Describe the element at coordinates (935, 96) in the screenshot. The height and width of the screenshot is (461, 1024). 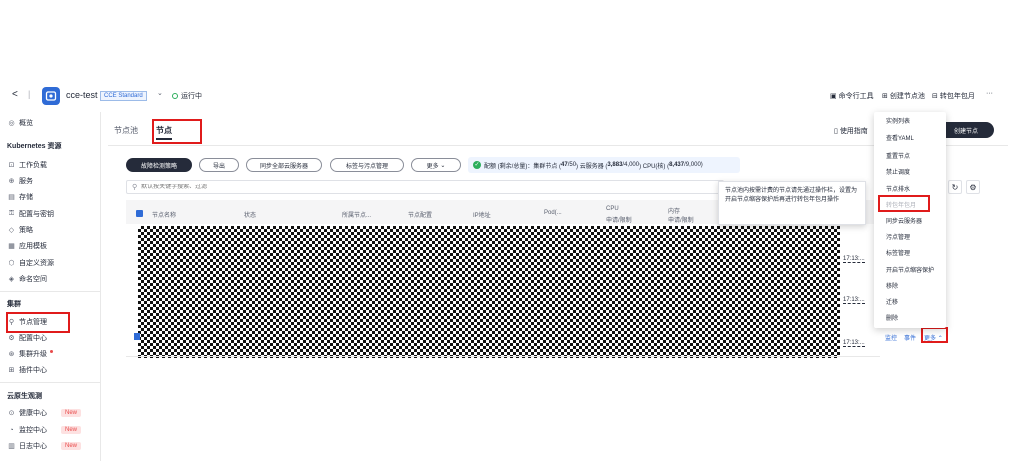
I see `billing-icon: ⊟` at that location.